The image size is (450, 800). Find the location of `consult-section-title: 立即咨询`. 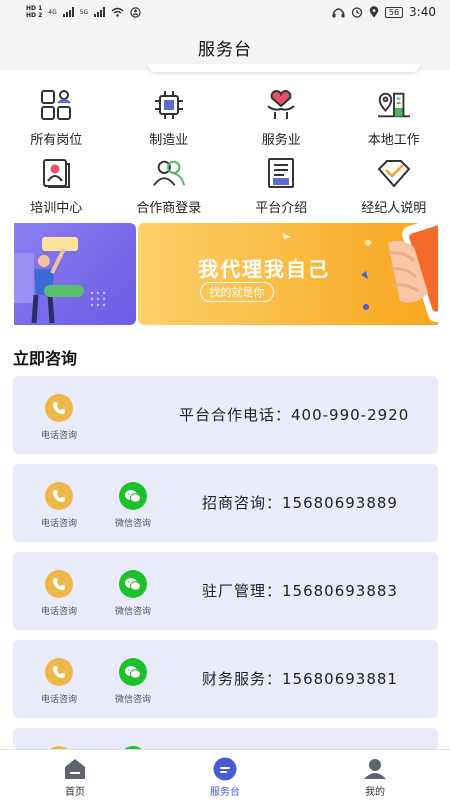

consult-section-title: 立即咨询 is located at coordinates (45, 358).